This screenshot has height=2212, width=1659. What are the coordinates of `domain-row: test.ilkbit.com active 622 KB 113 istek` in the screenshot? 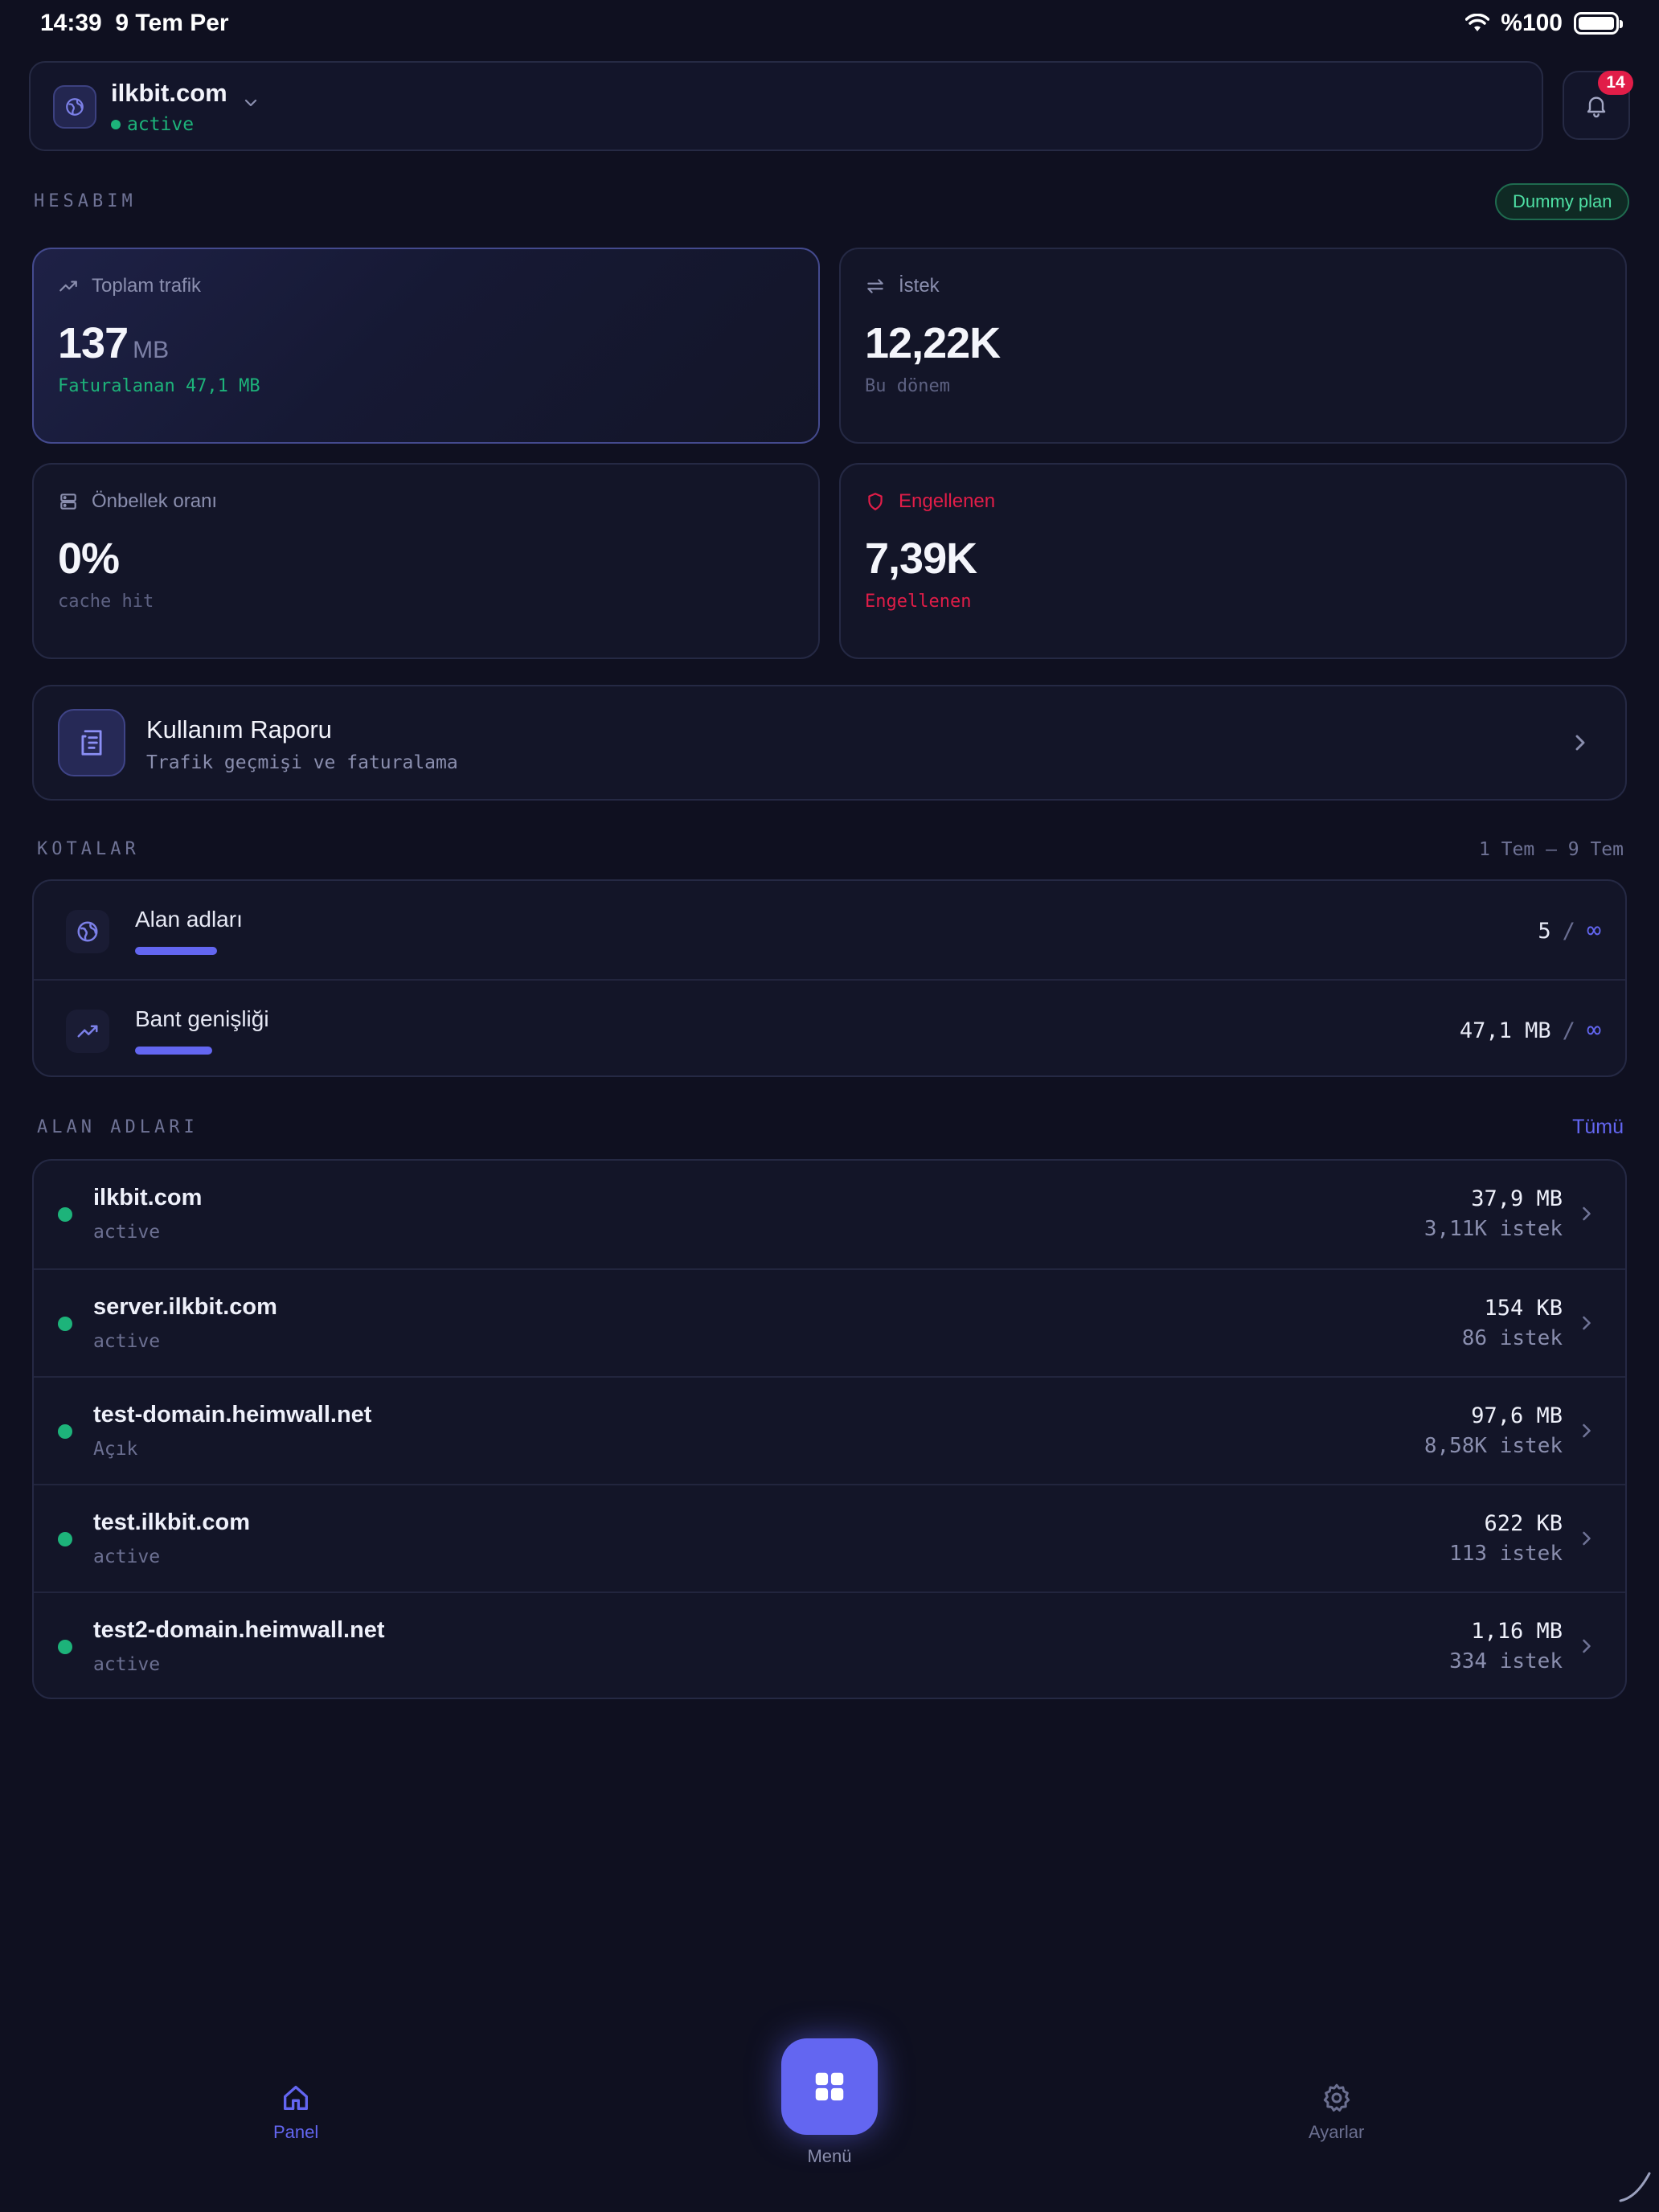 It's located at (829, 1537).